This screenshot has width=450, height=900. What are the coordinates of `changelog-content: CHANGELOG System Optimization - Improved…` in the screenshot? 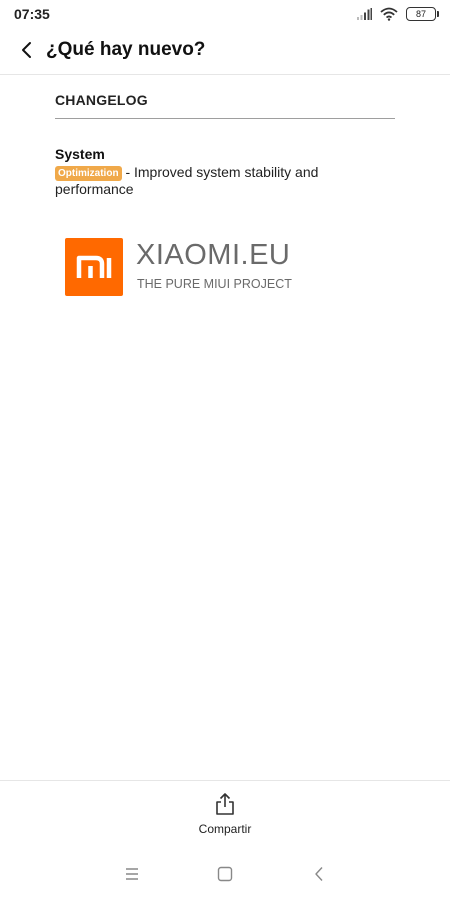 It's located at (225, 145).